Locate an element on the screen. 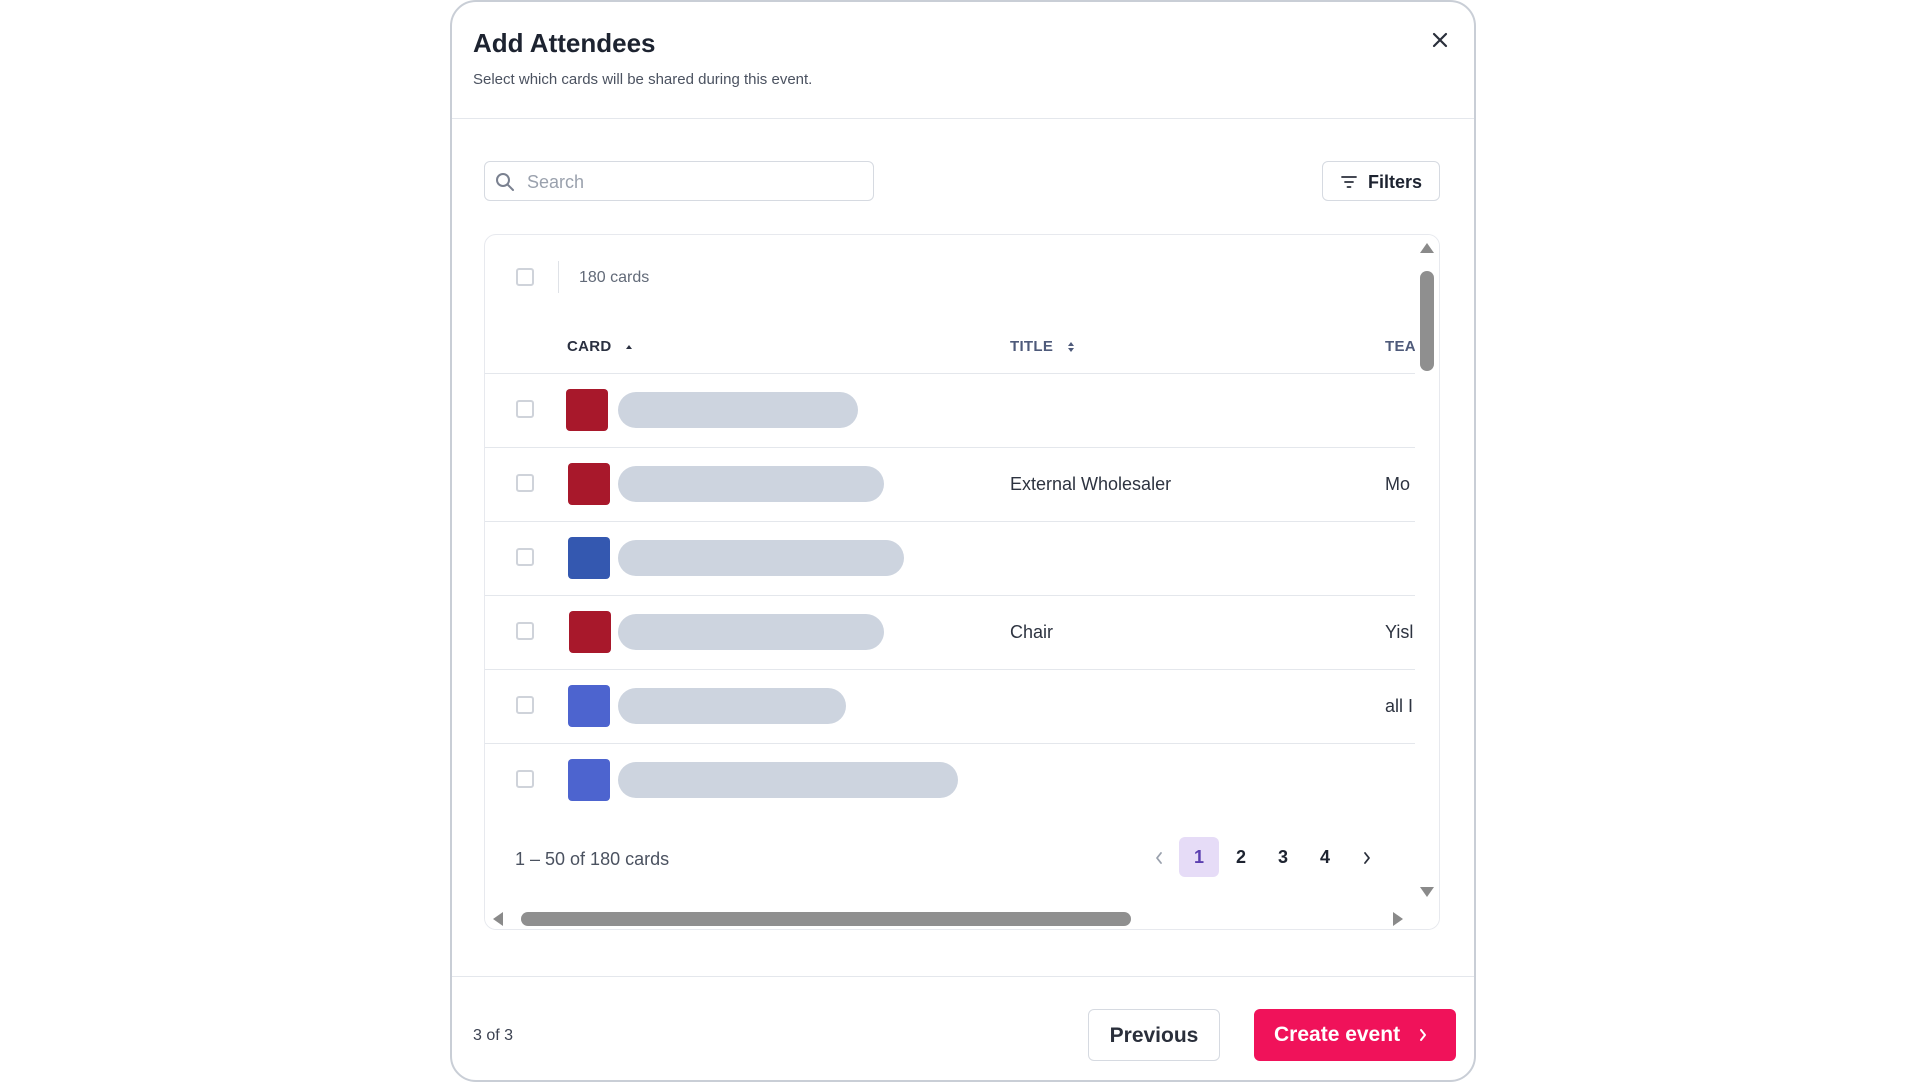 This screenshot has width=1920, height=1082. cell-team: Yisl is located at coordinates (1399, 632).